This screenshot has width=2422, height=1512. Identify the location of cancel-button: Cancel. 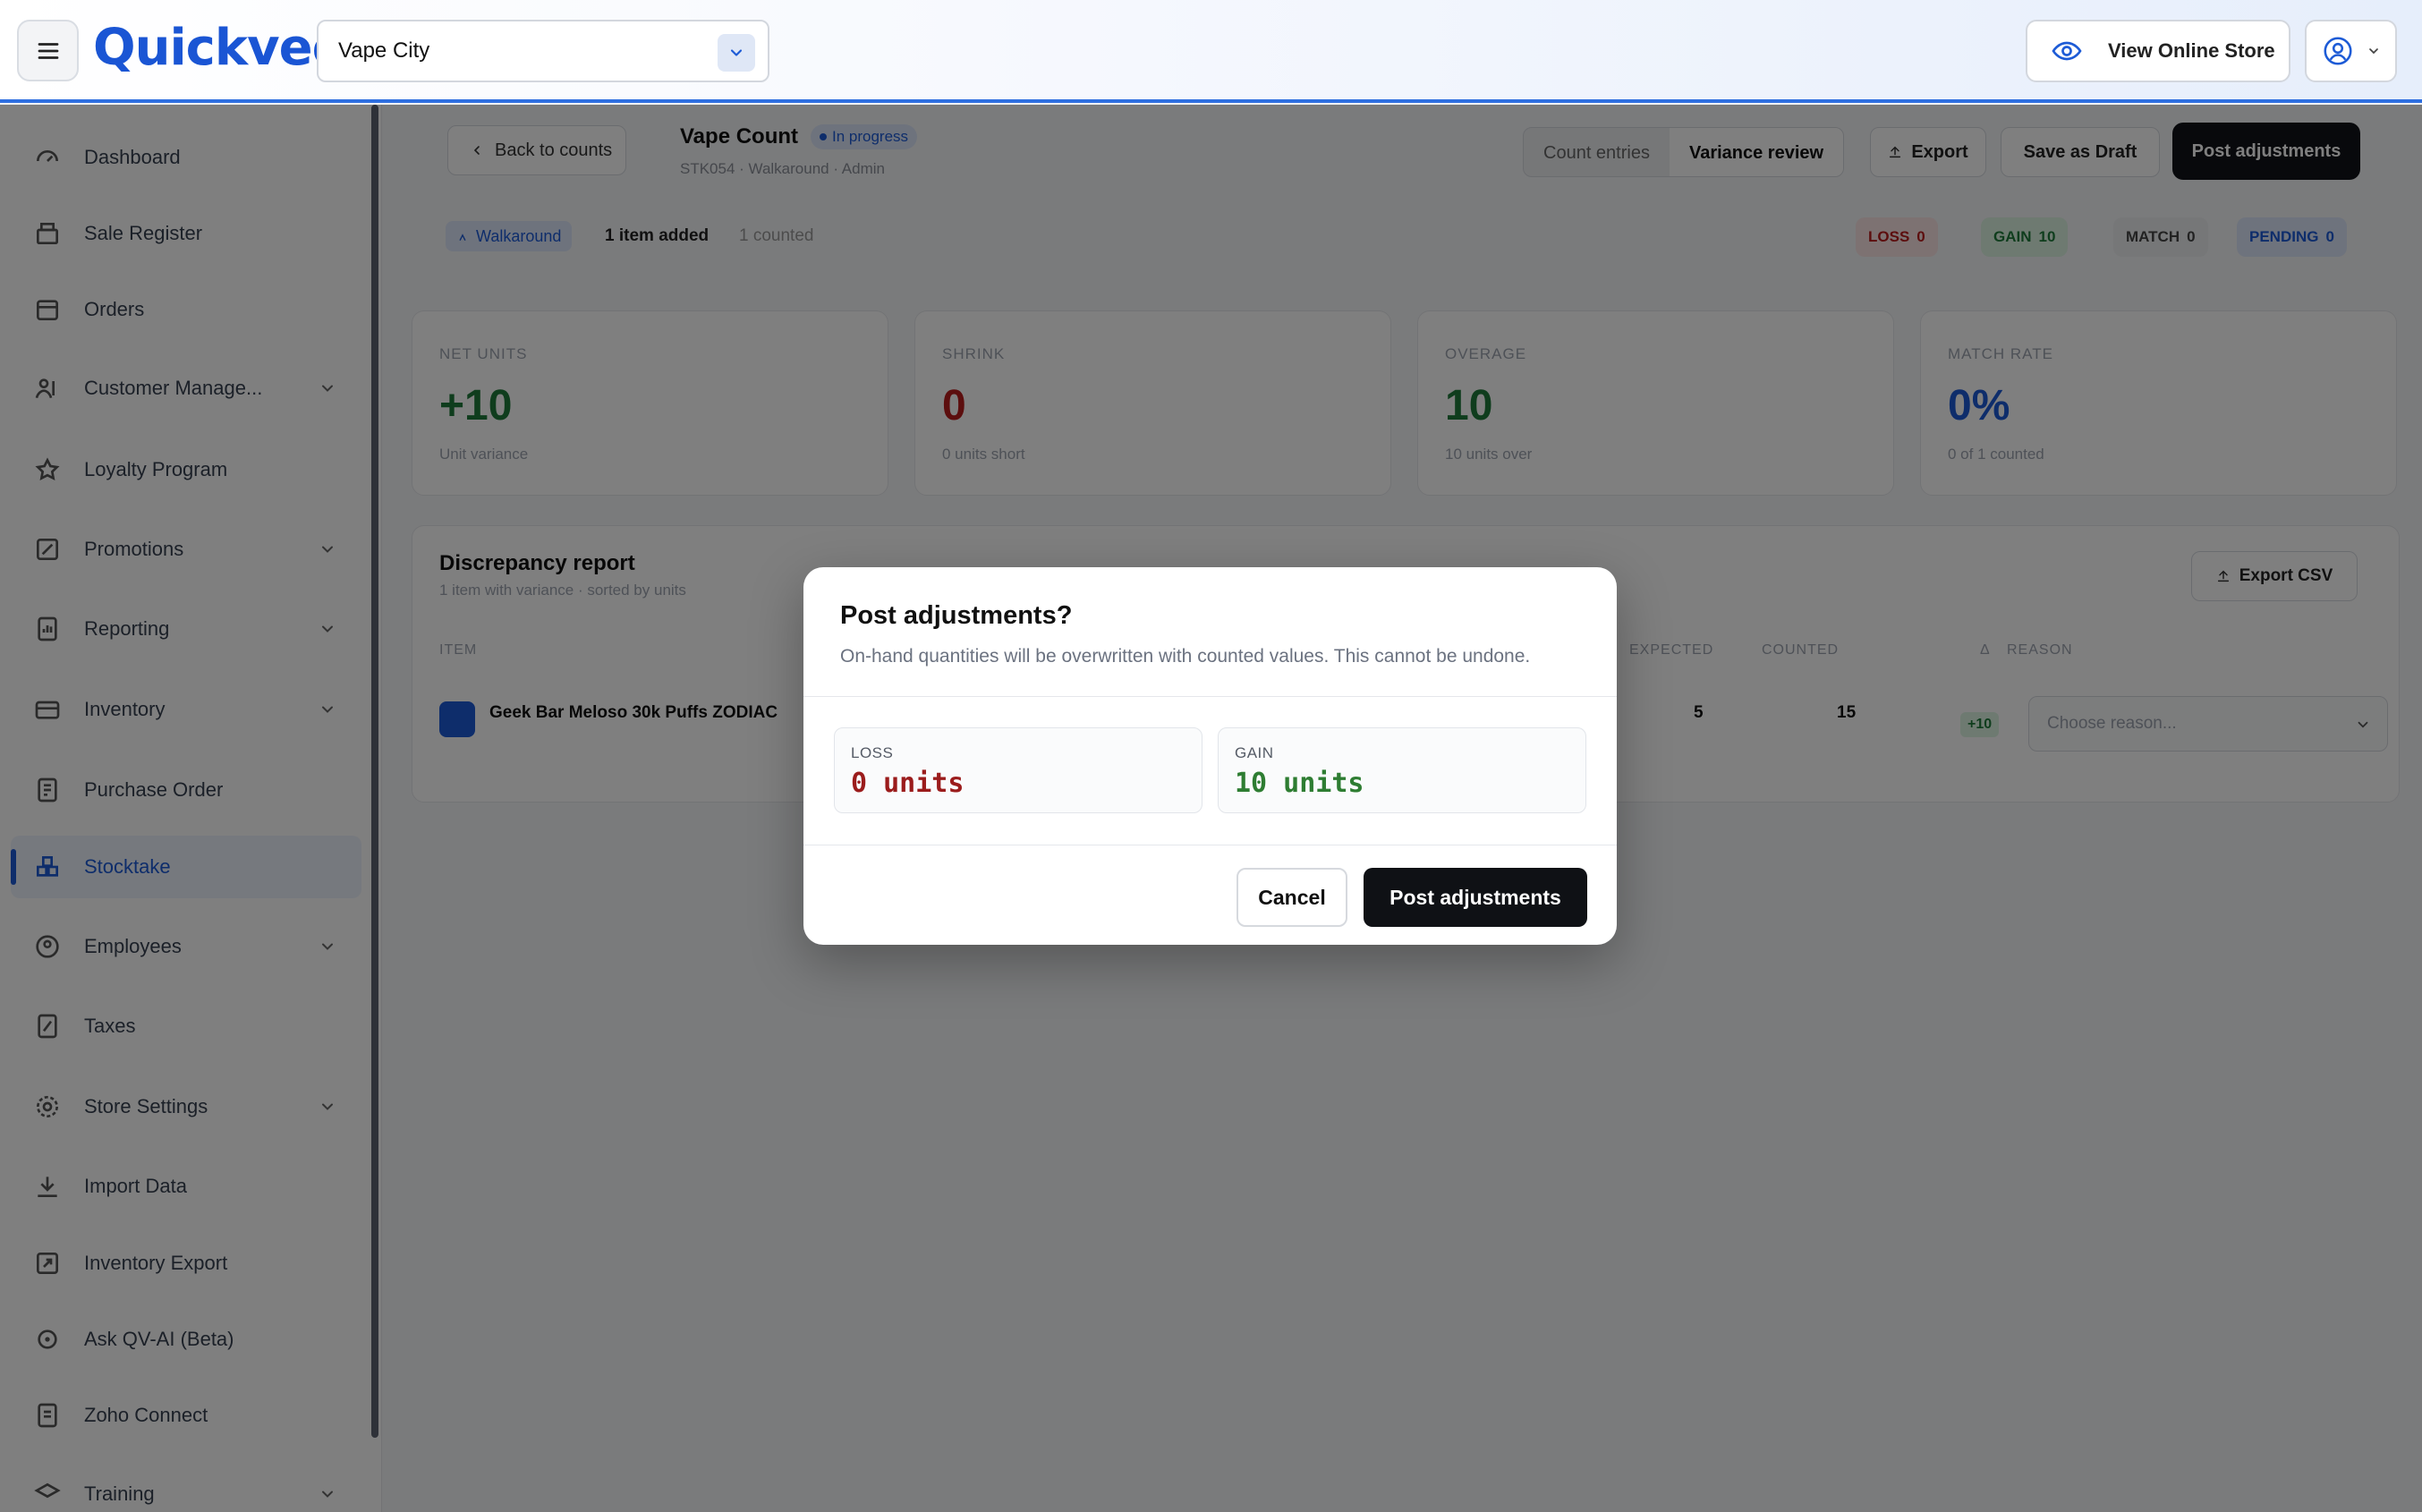
(1291, 897).